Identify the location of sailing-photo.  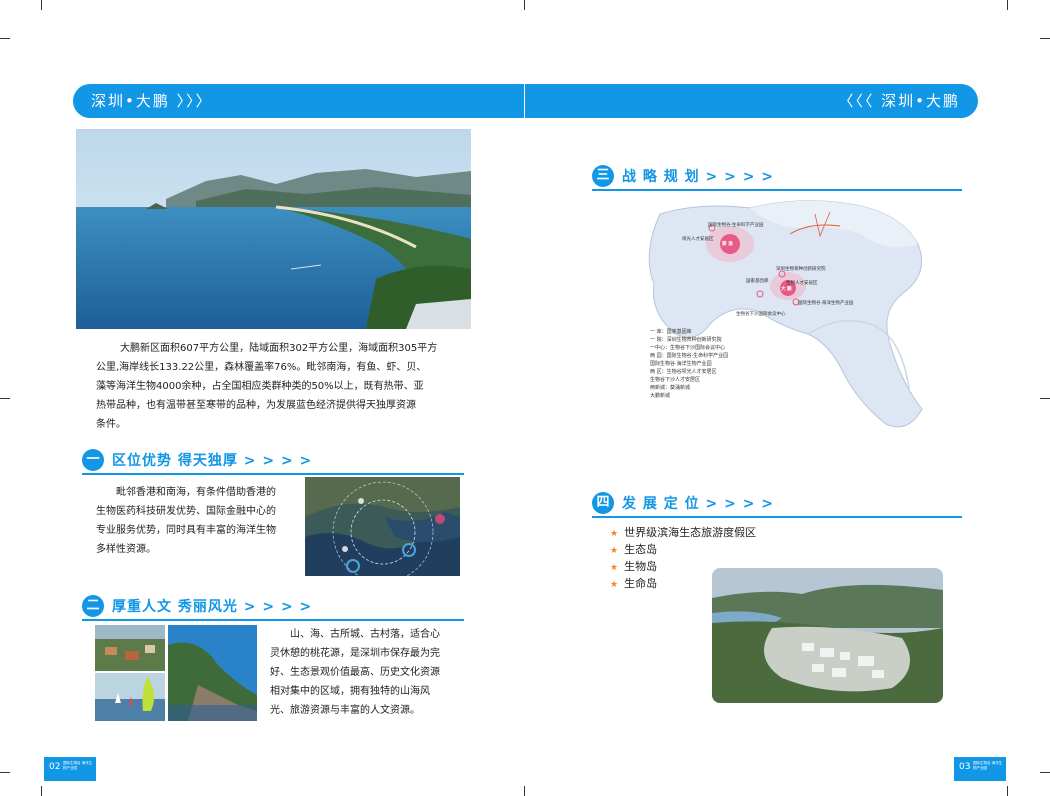
(130, 697).